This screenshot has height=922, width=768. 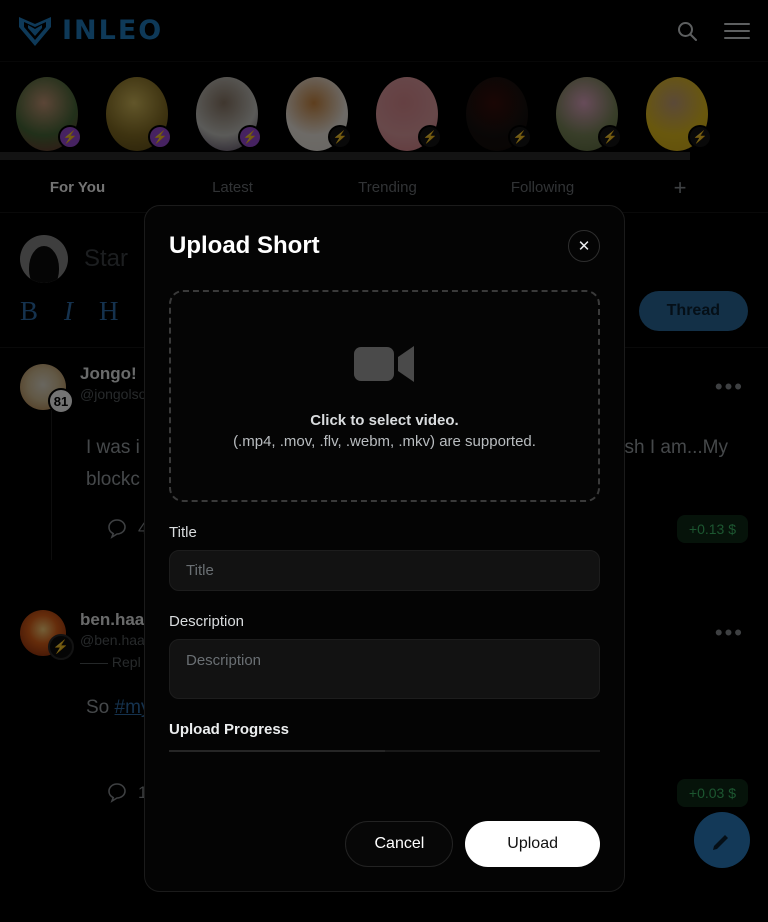 I want to click on video-camera-icon, so click(x=384, y=366).